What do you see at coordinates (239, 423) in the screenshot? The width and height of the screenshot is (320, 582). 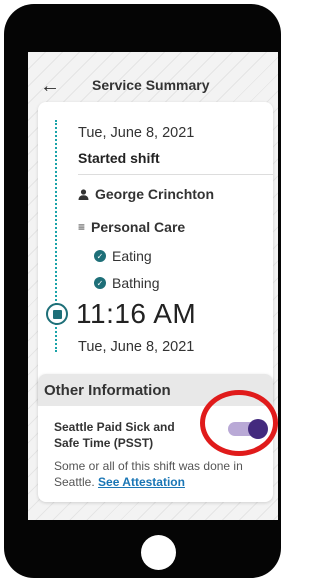 I see `highlight-ring` at bounding box center [239, 423].